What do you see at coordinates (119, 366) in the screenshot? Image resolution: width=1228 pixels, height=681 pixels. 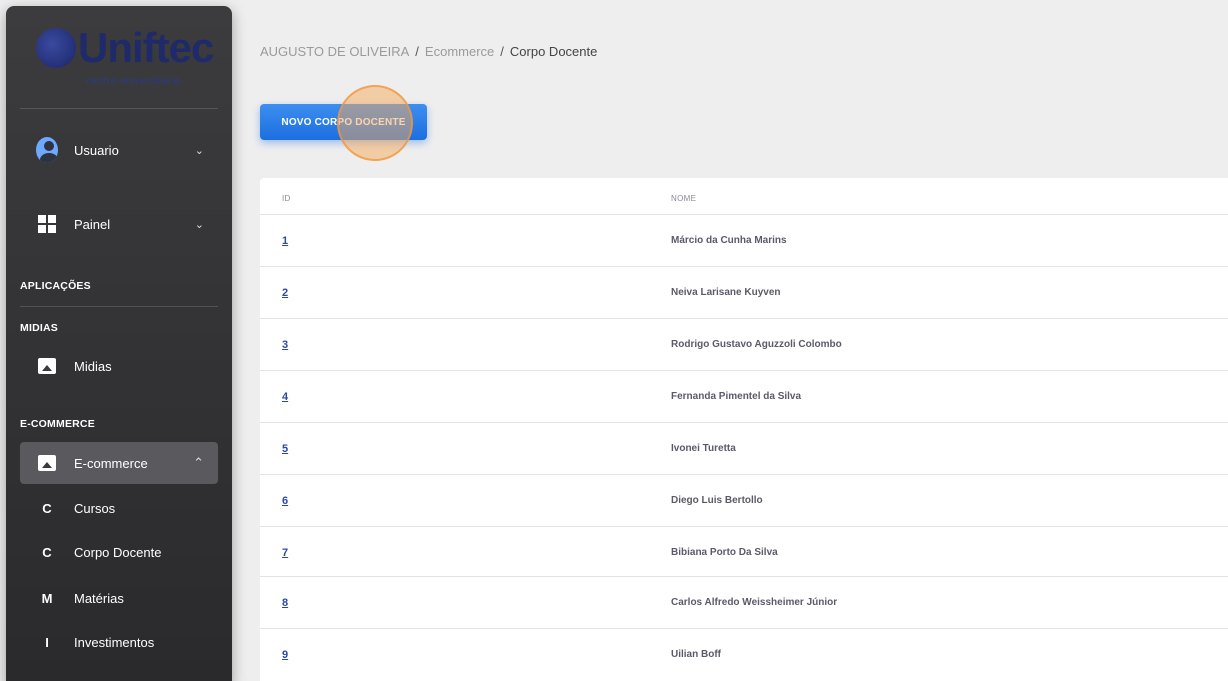 I see `sidebar-item-midias: Midias` at bounding box center [119, 366].